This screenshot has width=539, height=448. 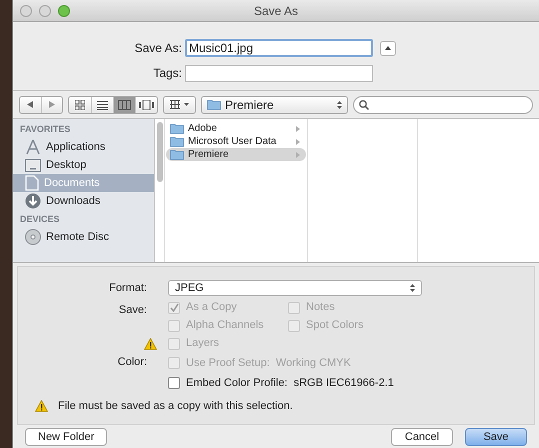 What do you see at coordinates (40, 219) in the screenshot?
I see `sidebar-heading: DEVICES` at bounding box center [40, 219].